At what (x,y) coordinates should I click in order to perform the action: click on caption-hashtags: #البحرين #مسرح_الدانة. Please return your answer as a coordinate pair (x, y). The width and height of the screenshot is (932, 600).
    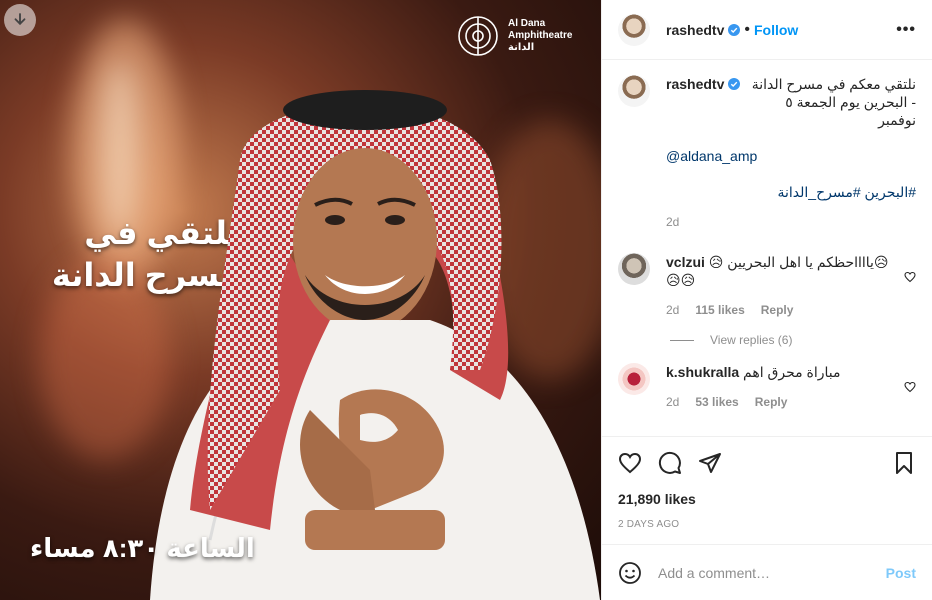
    Looking at the image, I should click on (791, 192).